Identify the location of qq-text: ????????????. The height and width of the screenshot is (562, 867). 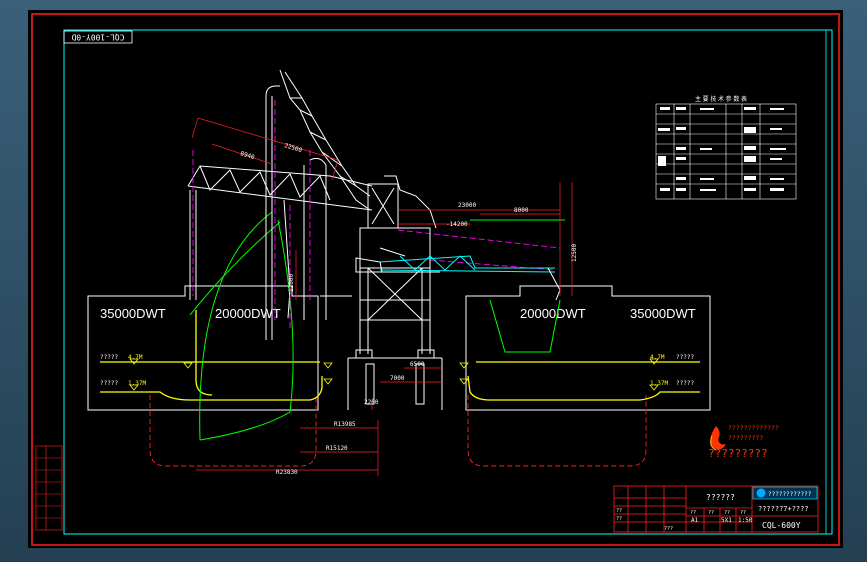
(790, 494).